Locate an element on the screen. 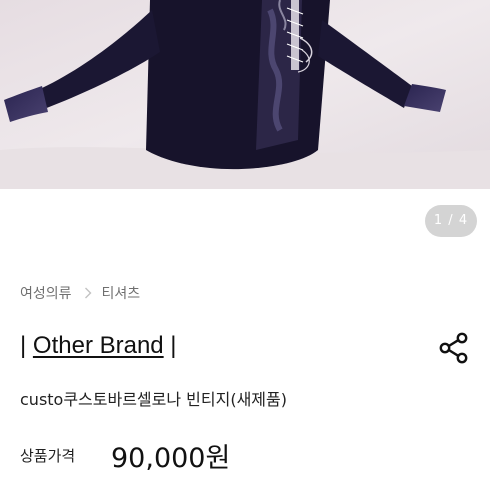 Image resolution: width=490 pixels, height=490 pixels. price-label: 상품가격 is located at coordinates (48, 456).